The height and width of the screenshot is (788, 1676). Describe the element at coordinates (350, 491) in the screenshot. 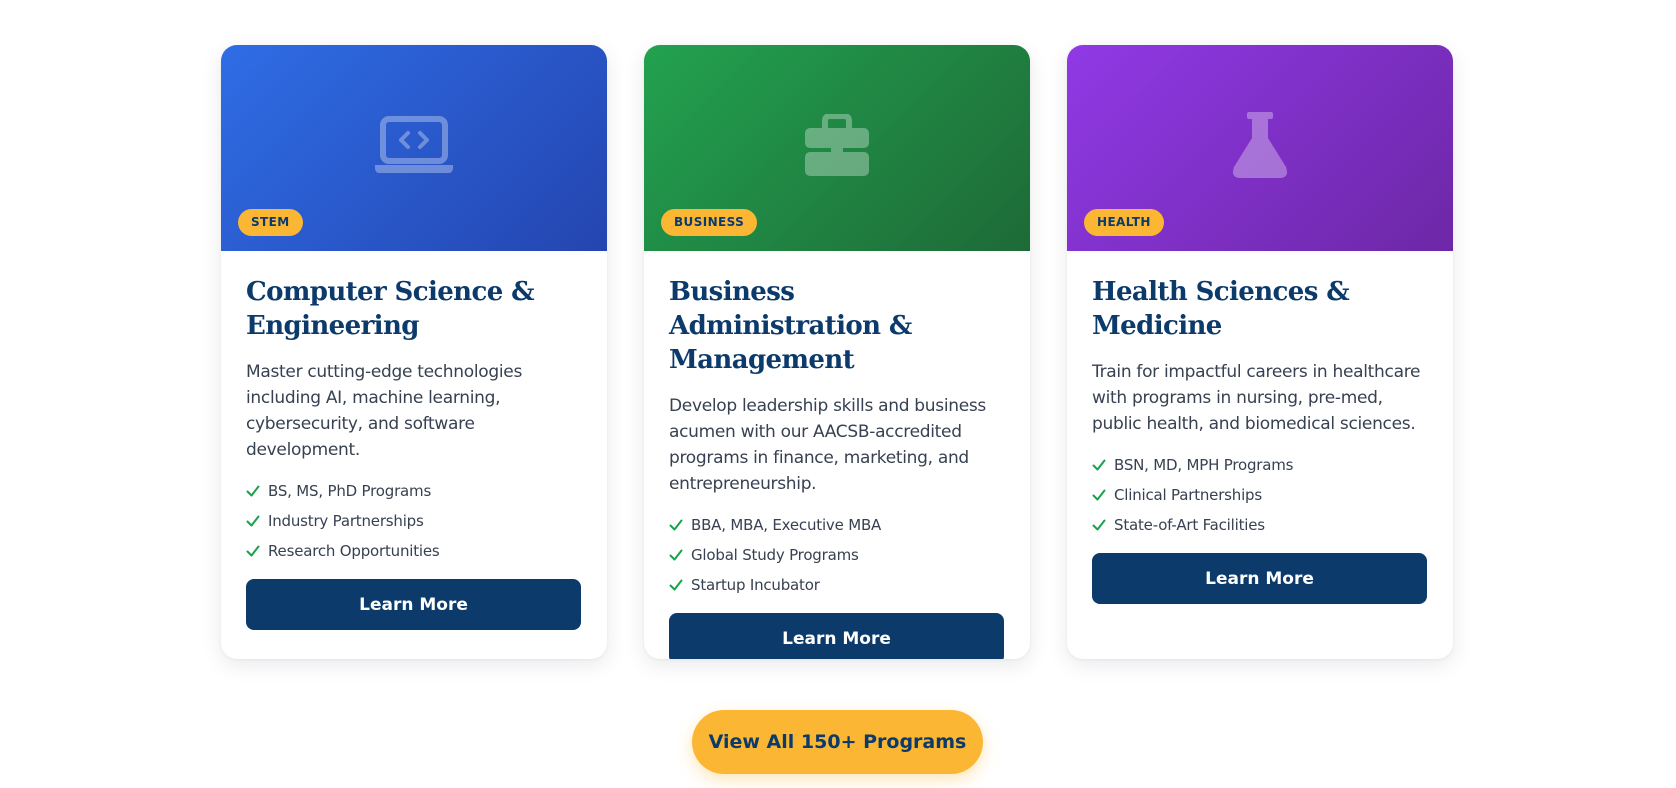

I see `feature-label: BS, MS, PhD Programs` at that location.